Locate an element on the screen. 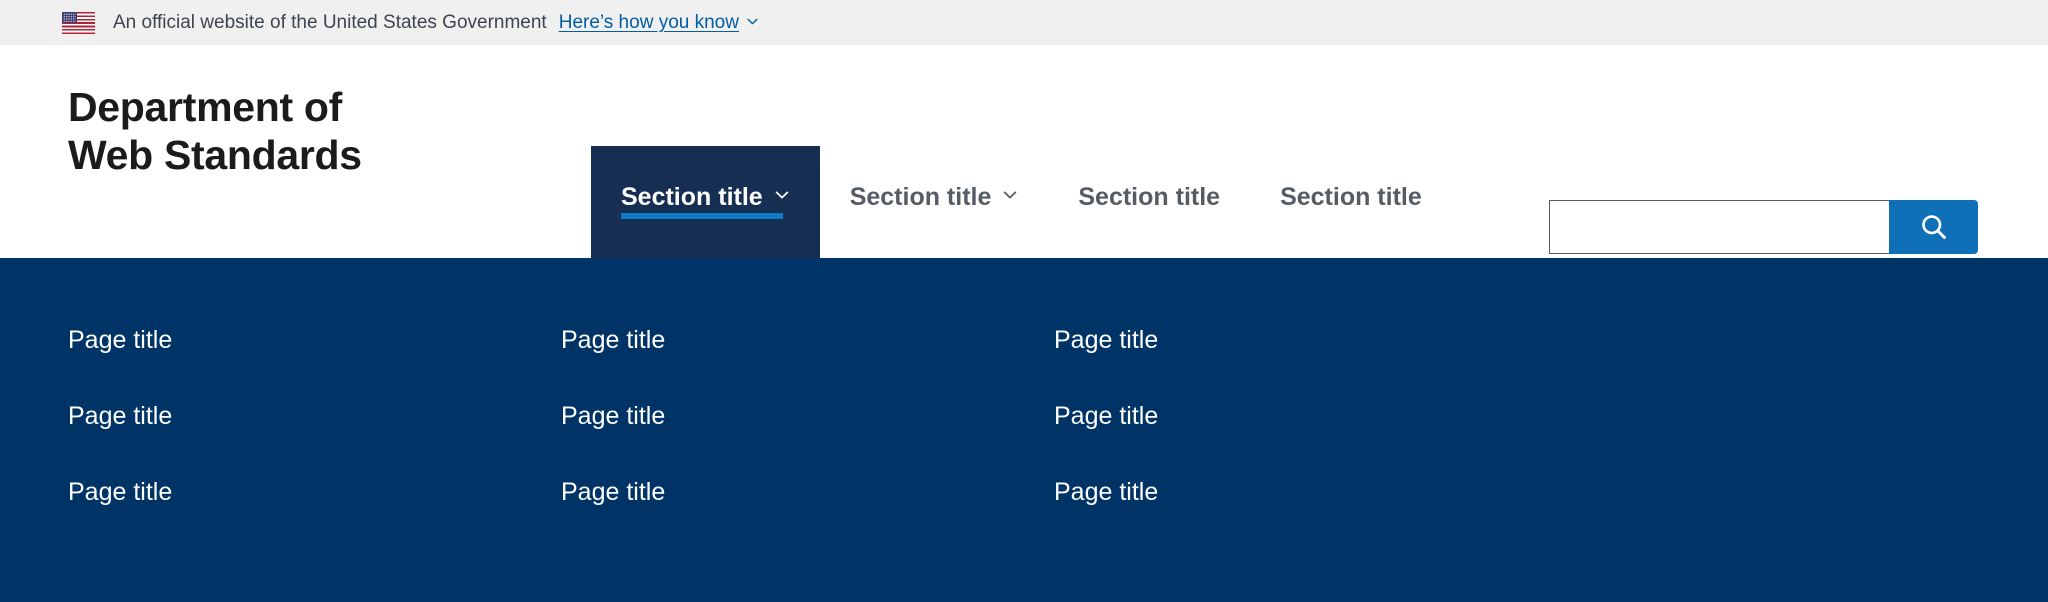 The width and height of the screenshot is (2048, 602). nav-item-section-2: Section title is located at coordinates (934, 202).